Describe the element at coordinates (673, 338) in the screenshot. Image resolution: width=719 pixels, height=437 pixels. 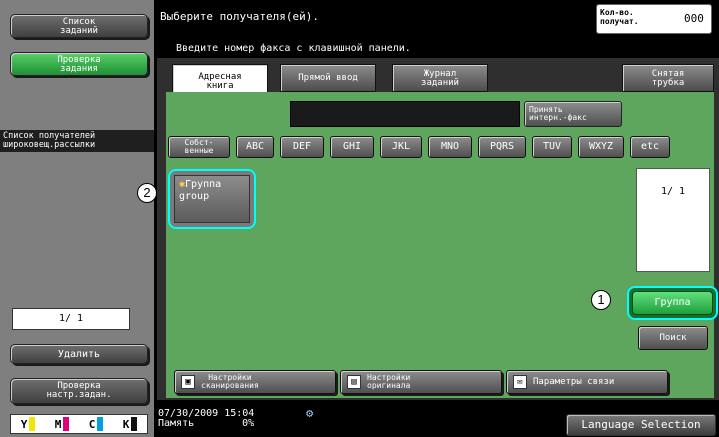
I see `search-button: Поиск` at that location.